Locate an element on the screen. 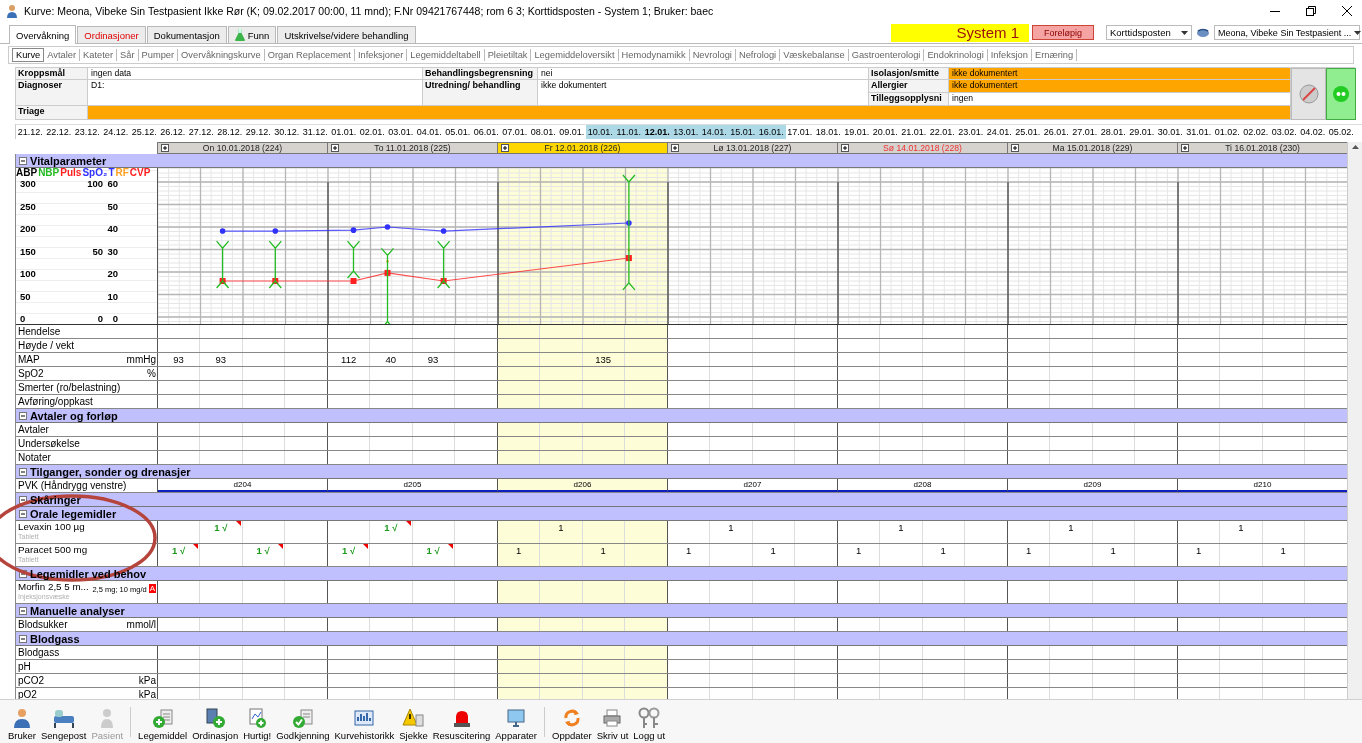 The width and height of the screenshot is (1362, 743). subtab: Infeksjon is located at coordinates (1009, 55).